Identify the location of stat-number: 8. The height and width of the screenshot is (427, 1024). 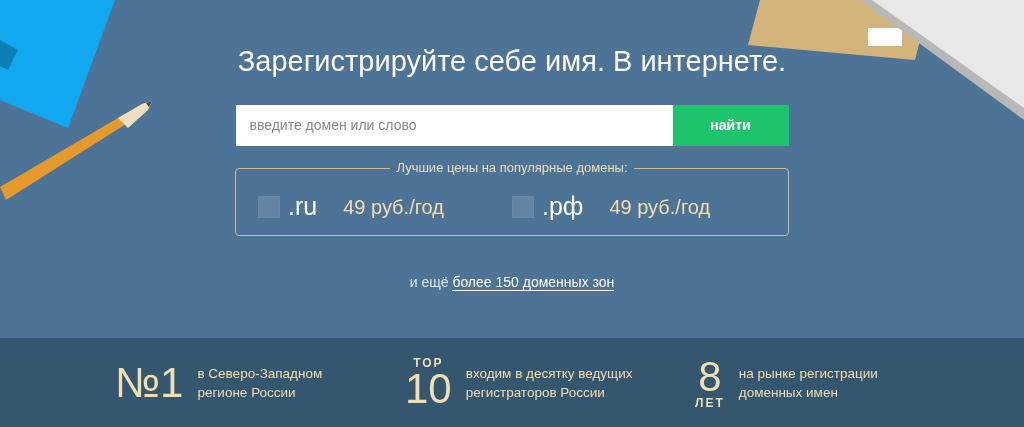
(710, 376).